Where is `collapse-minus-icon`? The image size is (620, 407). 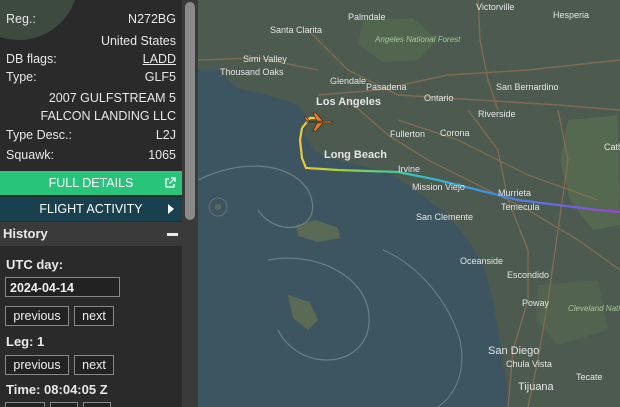 collapse-minus-icon is located at coordinates (172, 234).